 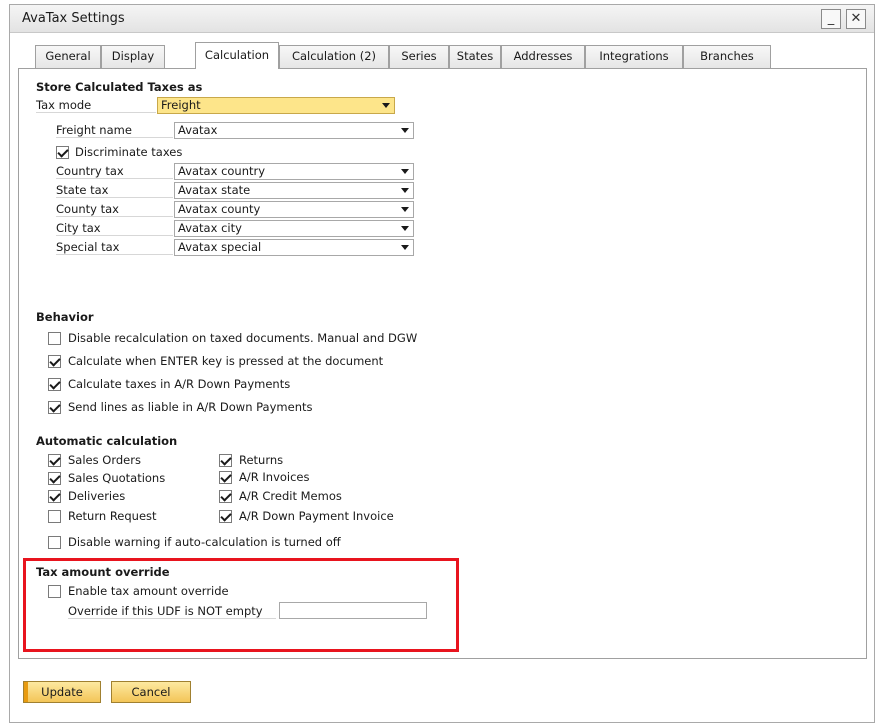 What do you see at coordinates (114, 130) in the screenshot?
I see `freight-name-label: Freight name` at bounding box center [114, 130].